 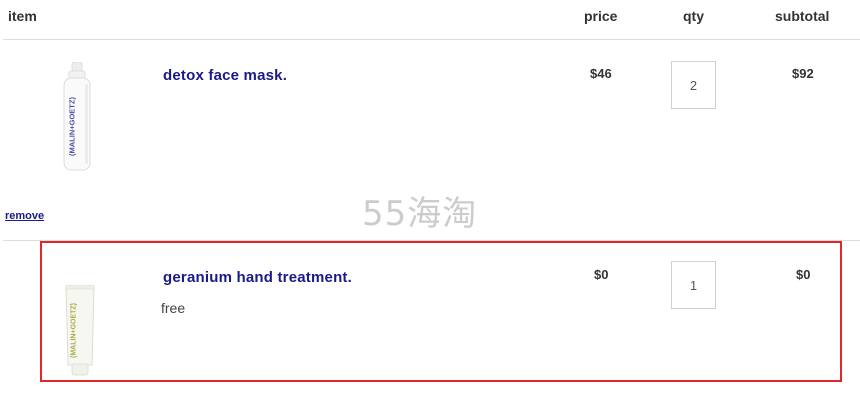 What do you see at coordinates (72, 126) in the screenshot?
I see `bottle-label-text: (MALIN+GOETZ)` at bounding box center [72, 126].